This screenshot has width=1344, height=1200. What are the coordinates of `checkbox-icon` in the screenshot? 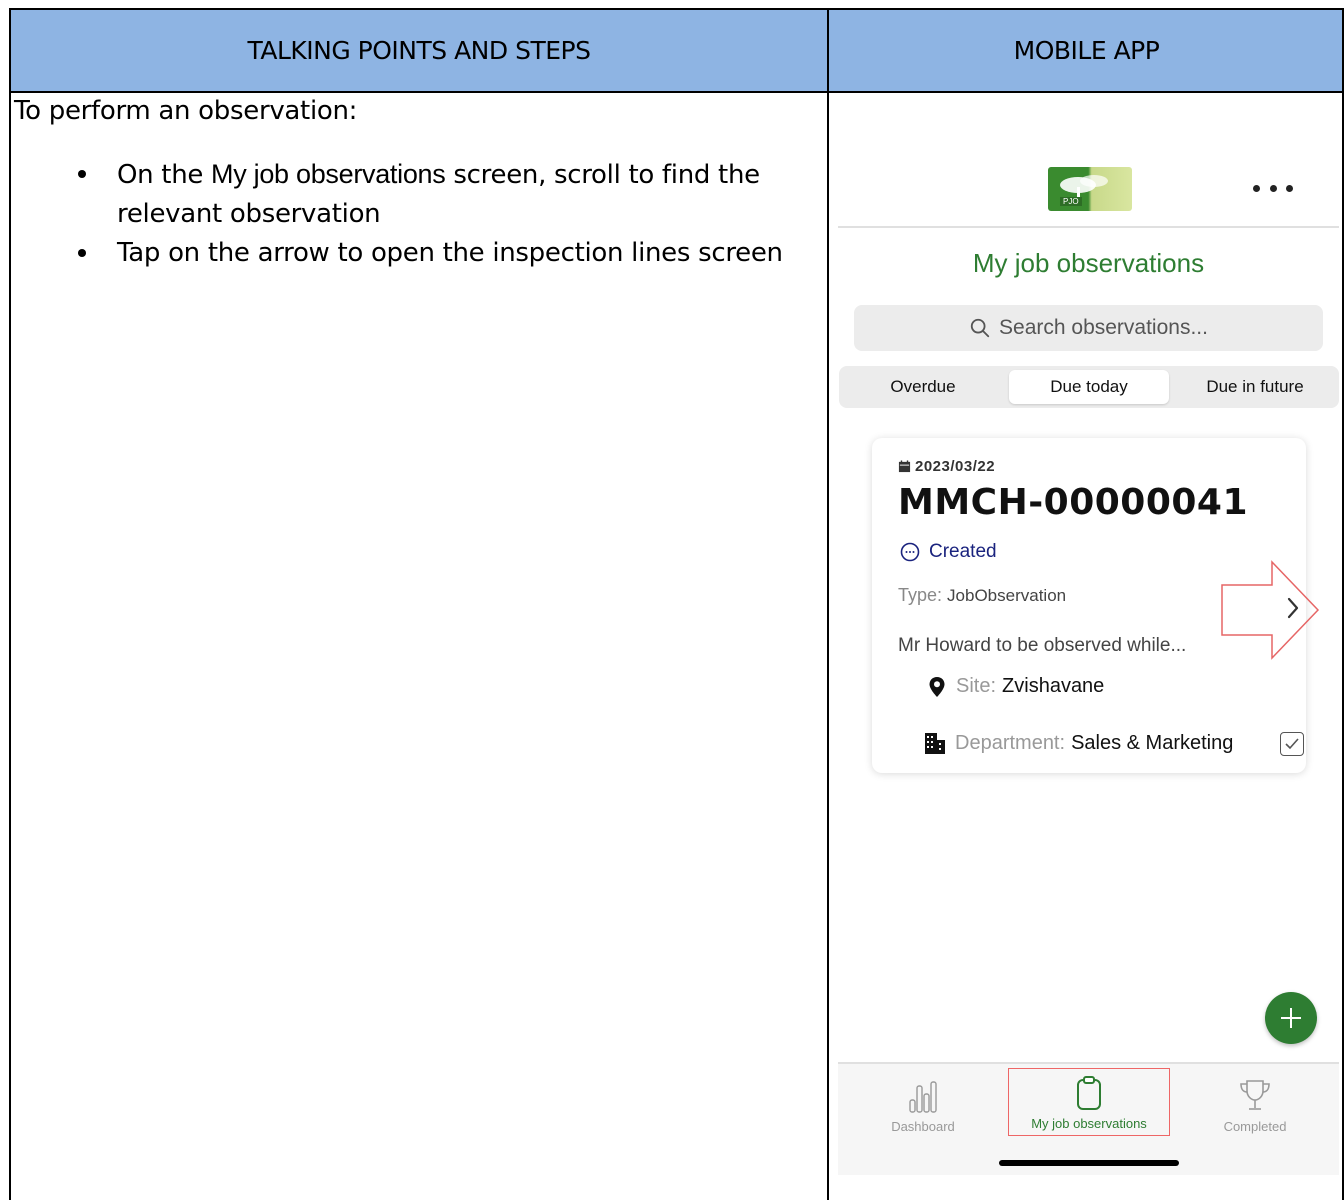 It's located at (1292, 744).